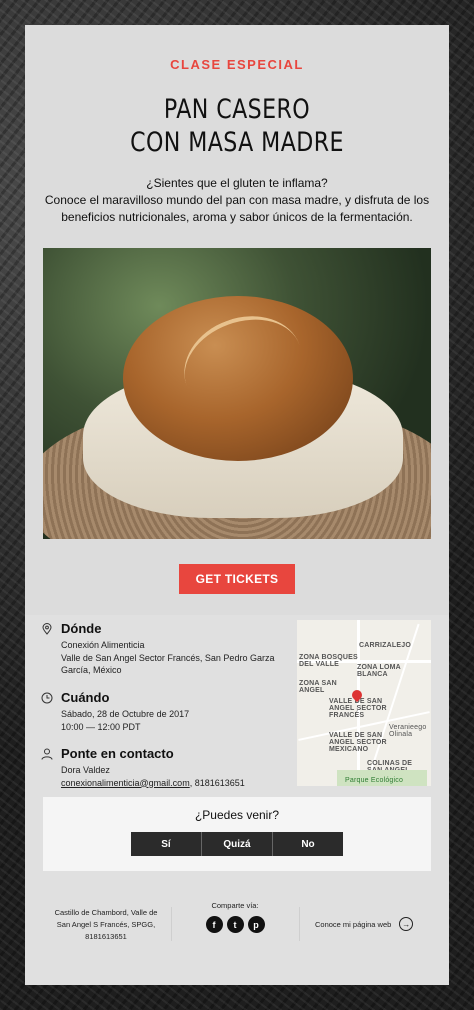  I want to click on twitter-icon: t, so click(235, 924).